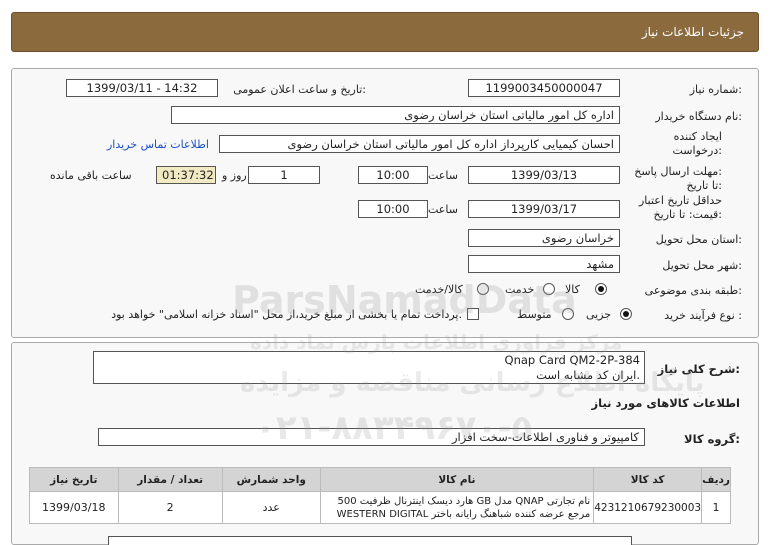 The image size is (770, 545). Describe the element at coordinates (698, 239) in the screenshot. I see `province-label: استان محل تحویل:` at that location.